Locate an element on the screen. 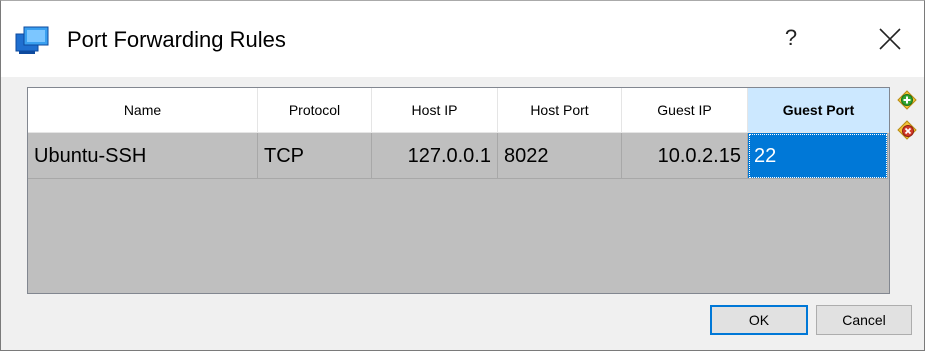 Image resolution: width=925 pixels, height=351 pixels. cancel-button: Cancel is located at coordinates (864, 320).